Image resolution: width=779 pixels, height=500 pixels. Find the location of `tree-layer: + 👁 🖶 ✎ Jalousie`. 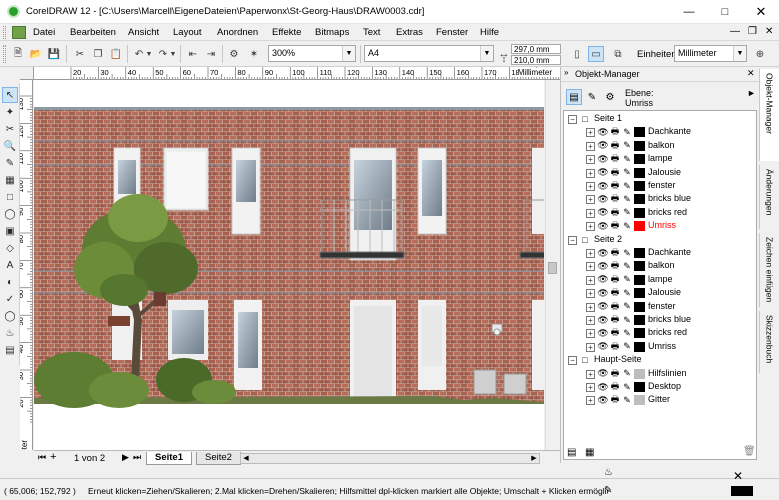

tree-layer: + 👁 🖶 ✎ Jalousie is located at coordinates (659, 173).